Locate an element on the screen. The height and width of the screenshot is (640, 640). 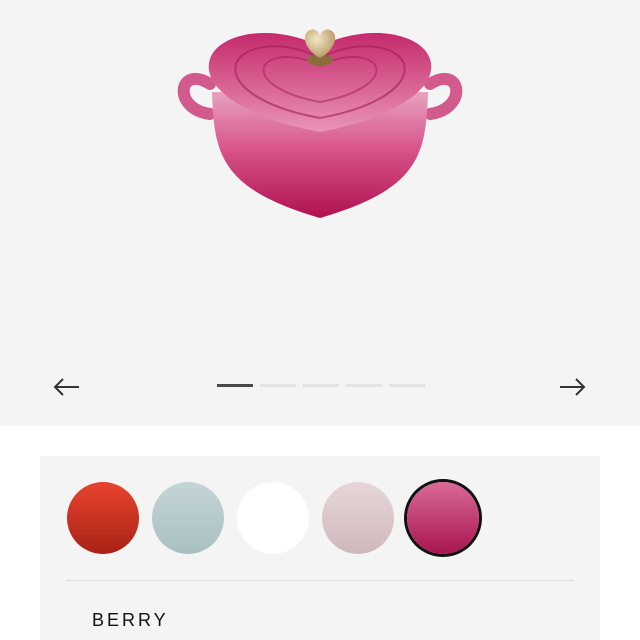
color-swatches is located at coordinates (273, 518).